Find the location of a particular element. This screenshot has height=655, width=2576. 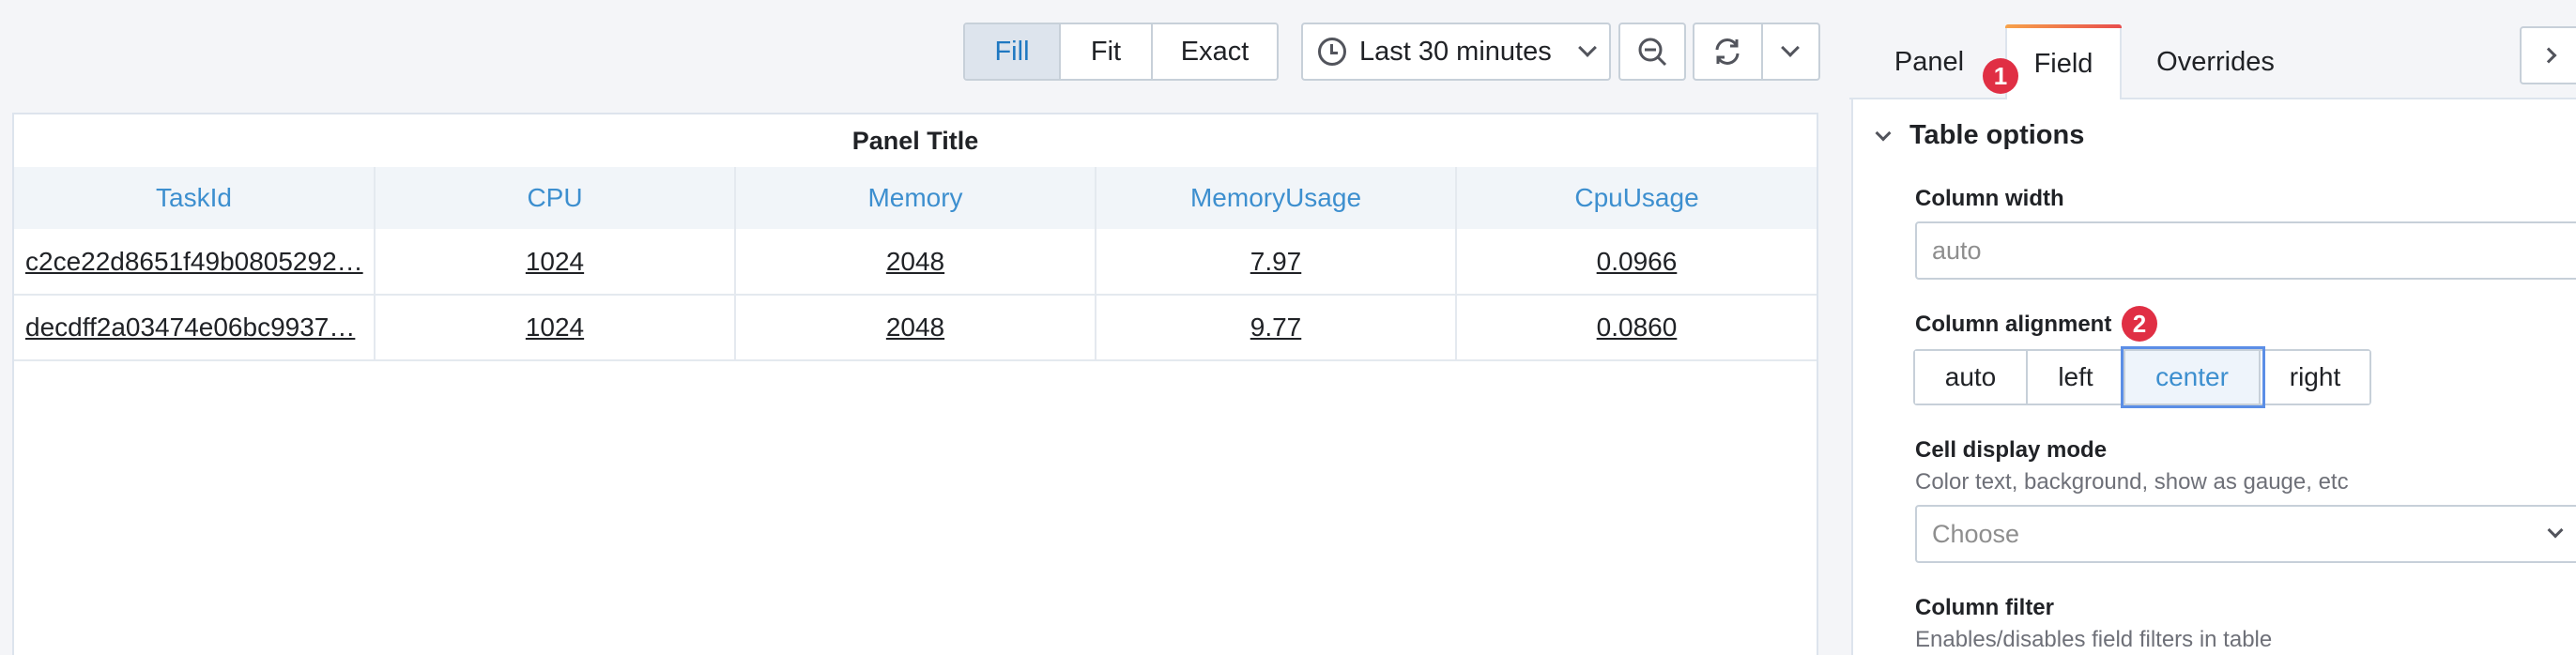

column-header-cpu: CPU is located at coordinates (555, 198).